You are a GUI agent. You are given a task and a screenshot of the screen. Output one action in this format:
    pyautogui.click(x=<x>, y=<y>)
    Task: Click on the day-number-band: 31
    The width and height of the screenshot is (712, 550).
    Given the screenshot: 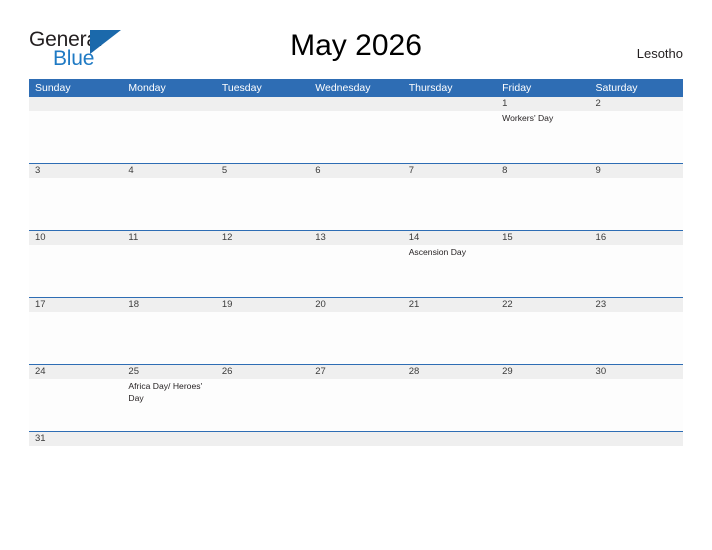 What is the action you would take?
    pyautogui.click(x=356, y=439)
    